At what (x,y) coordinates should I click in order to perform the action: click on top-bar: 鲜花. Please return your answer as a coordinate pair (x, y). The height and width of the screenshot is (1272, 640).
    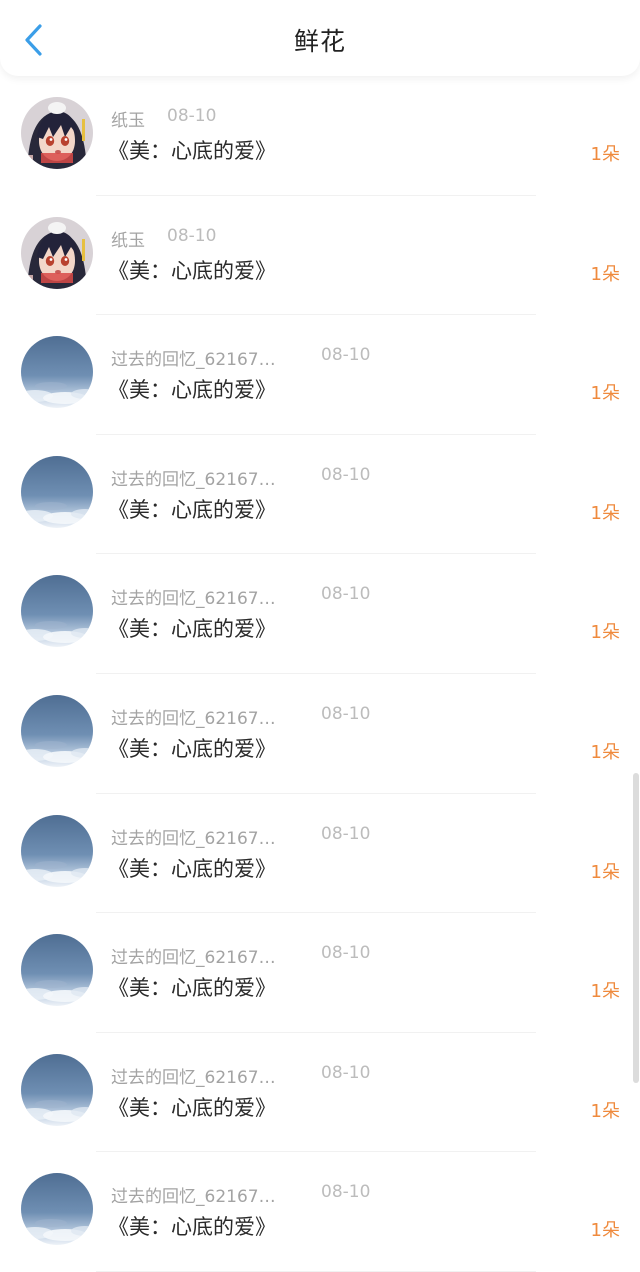
    Looking at the image, I should click on (320, 38).